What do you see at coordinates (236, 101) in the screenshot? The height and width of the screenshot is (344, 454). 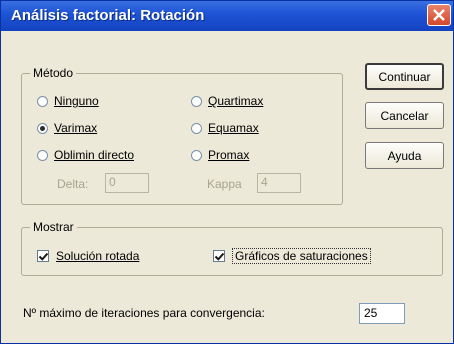 I see `radio-quartimax-label: Quartimax` at bounding box center [236, 101].